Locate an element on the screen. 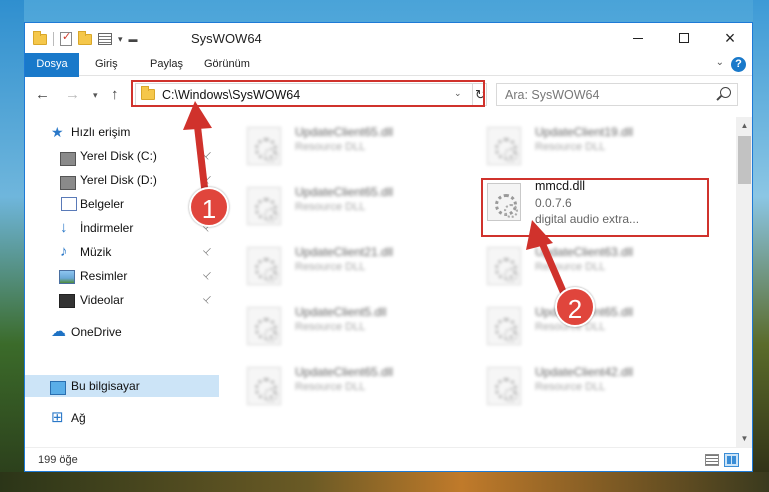 This screenshot has width=769, height=492. folder-icon is located at coordinates (40, 37).